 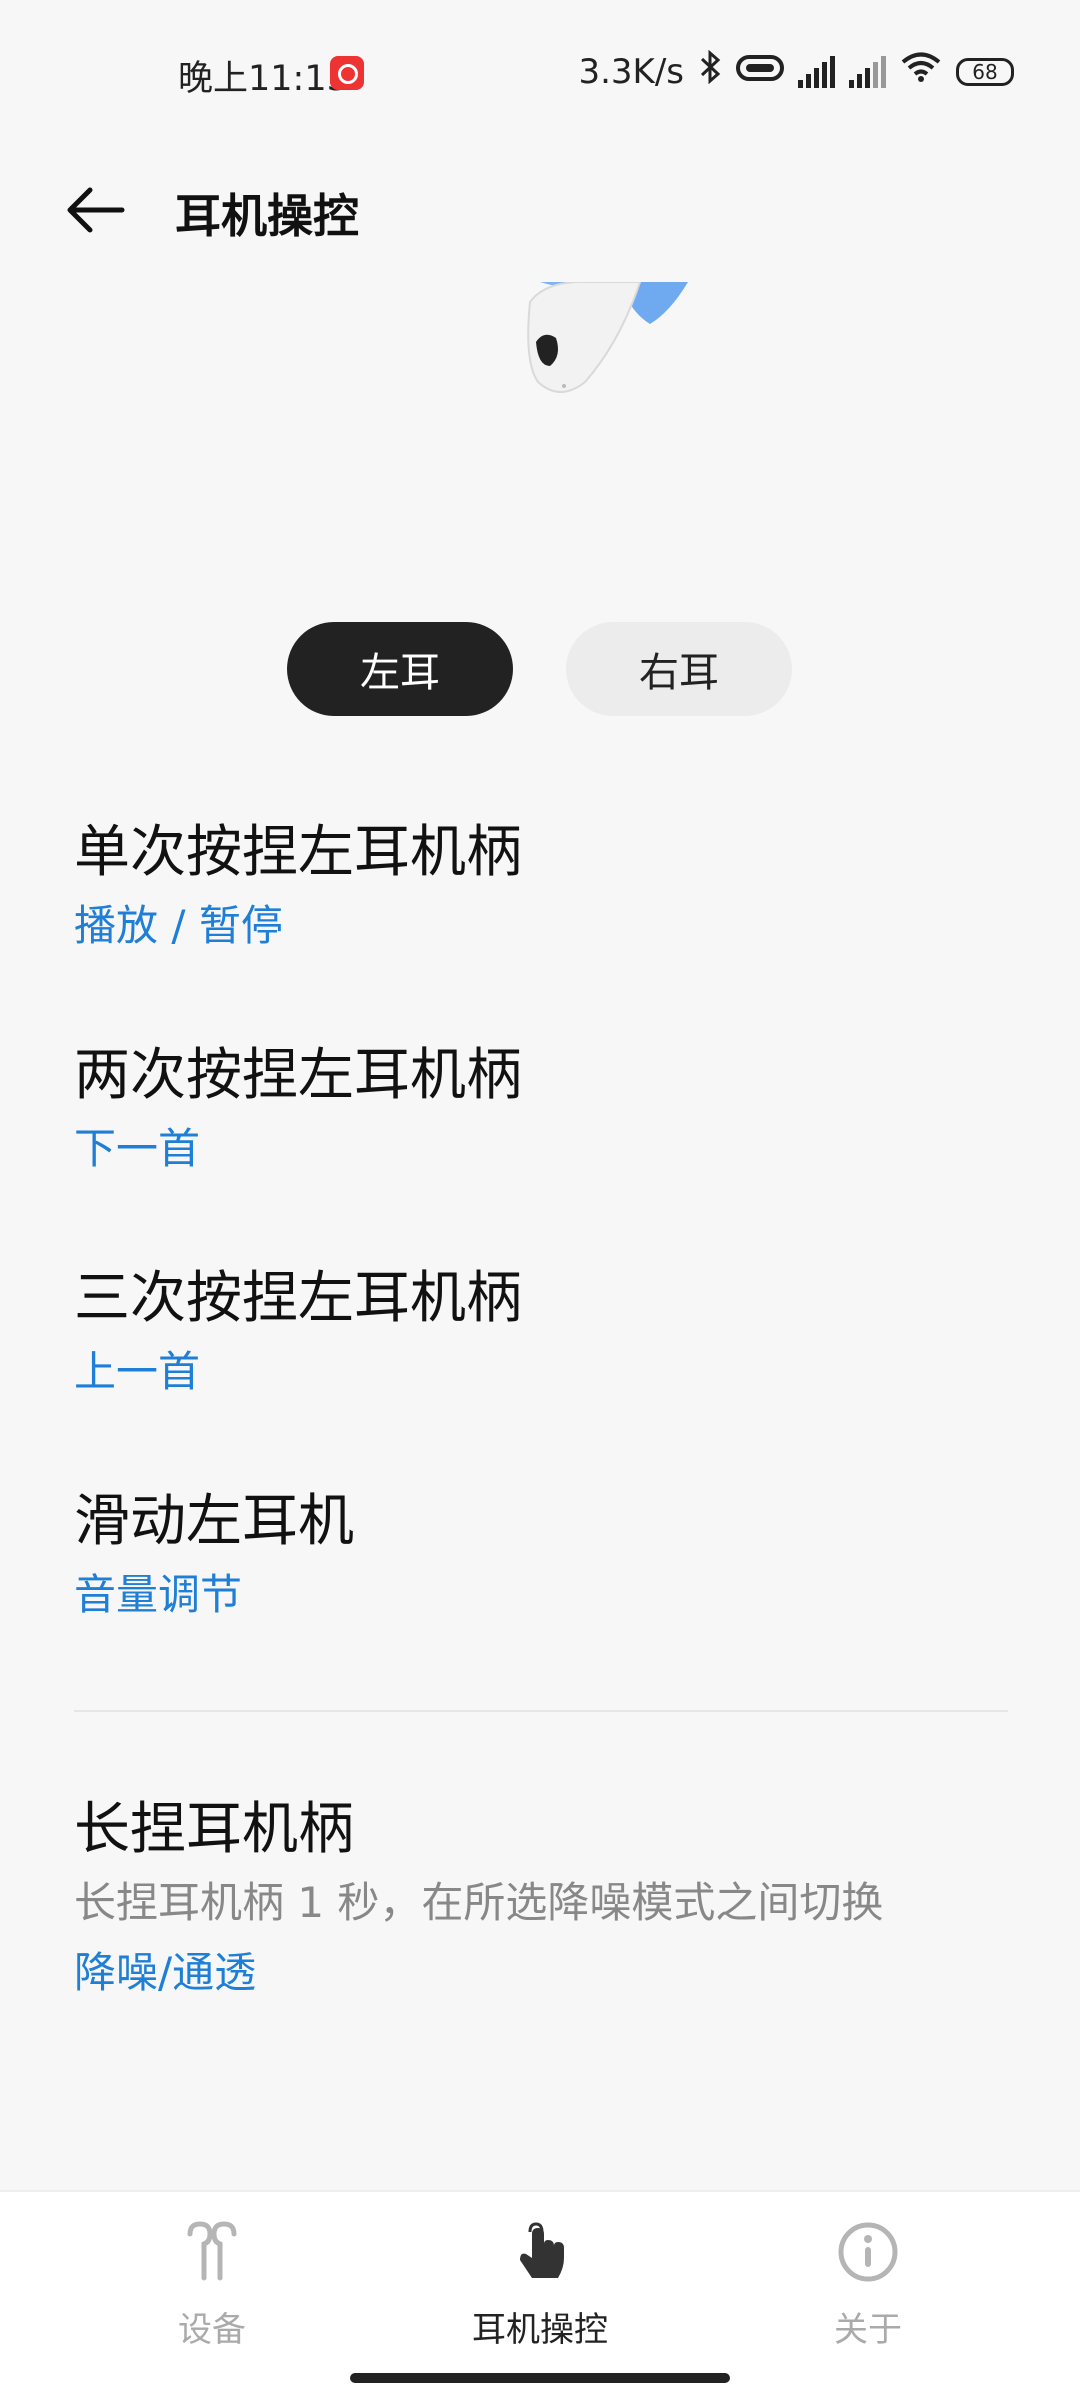 I want to click on back-arrow-icon, so click(x=96, y=210).